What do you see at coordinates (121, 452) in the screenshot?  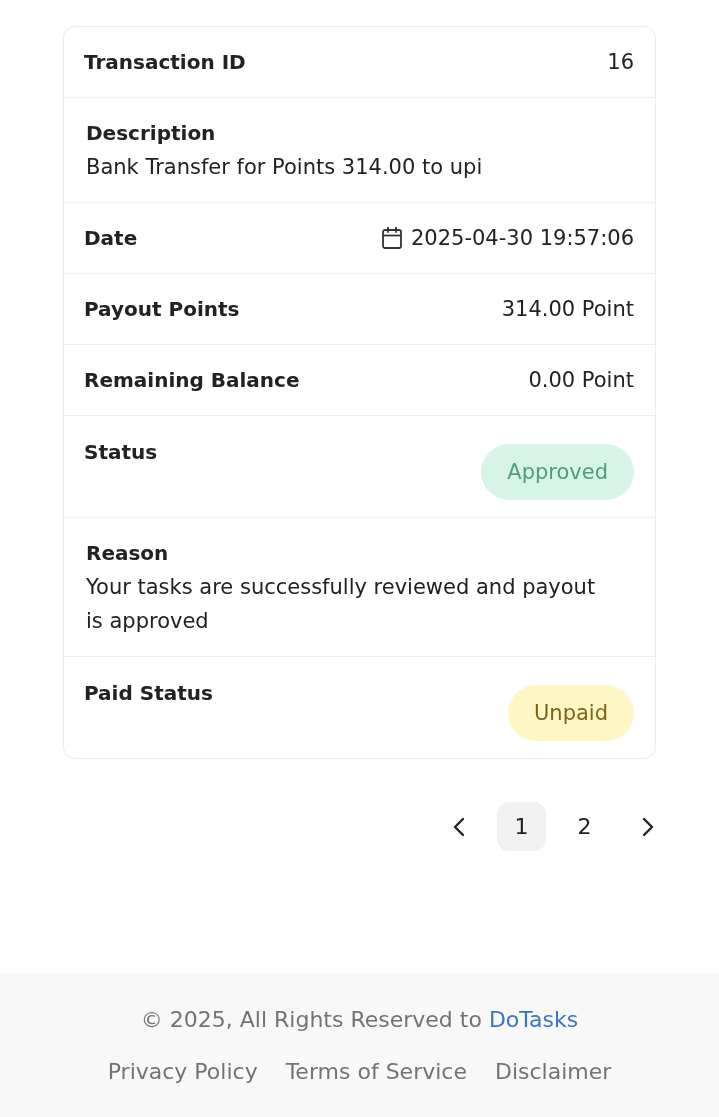 I see `field-label: Status` at bounding box center [121, 452].